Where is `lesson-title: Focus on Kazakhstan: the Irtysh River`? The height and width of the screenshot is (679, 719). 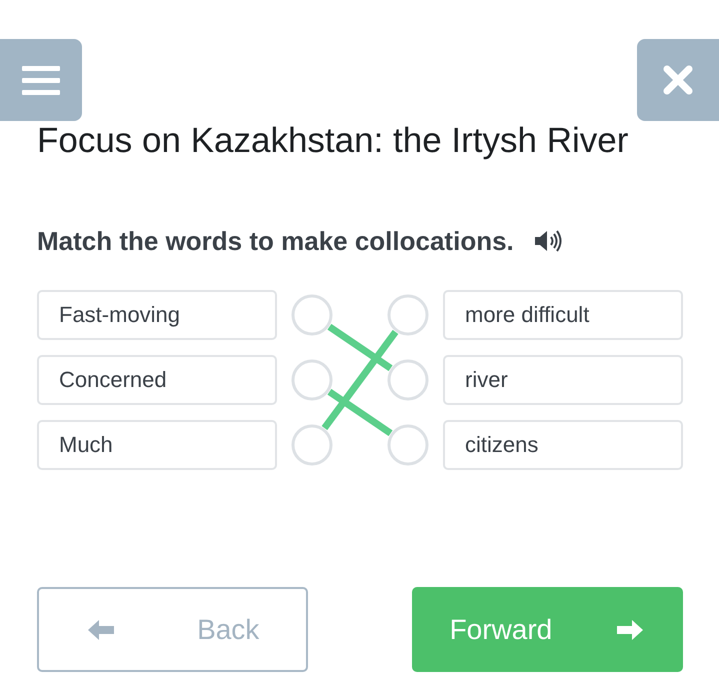 lesson-title: Focus on Kazakhstan: the Irtysh River is located at coordinates (333, 141).